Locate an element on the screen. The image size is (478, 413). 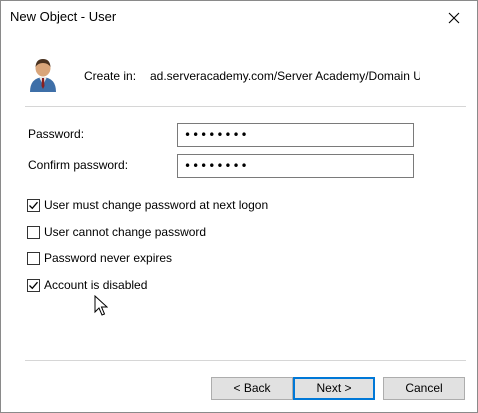
confirm-password-field: •••••••• is located at coordinates (295, 166).